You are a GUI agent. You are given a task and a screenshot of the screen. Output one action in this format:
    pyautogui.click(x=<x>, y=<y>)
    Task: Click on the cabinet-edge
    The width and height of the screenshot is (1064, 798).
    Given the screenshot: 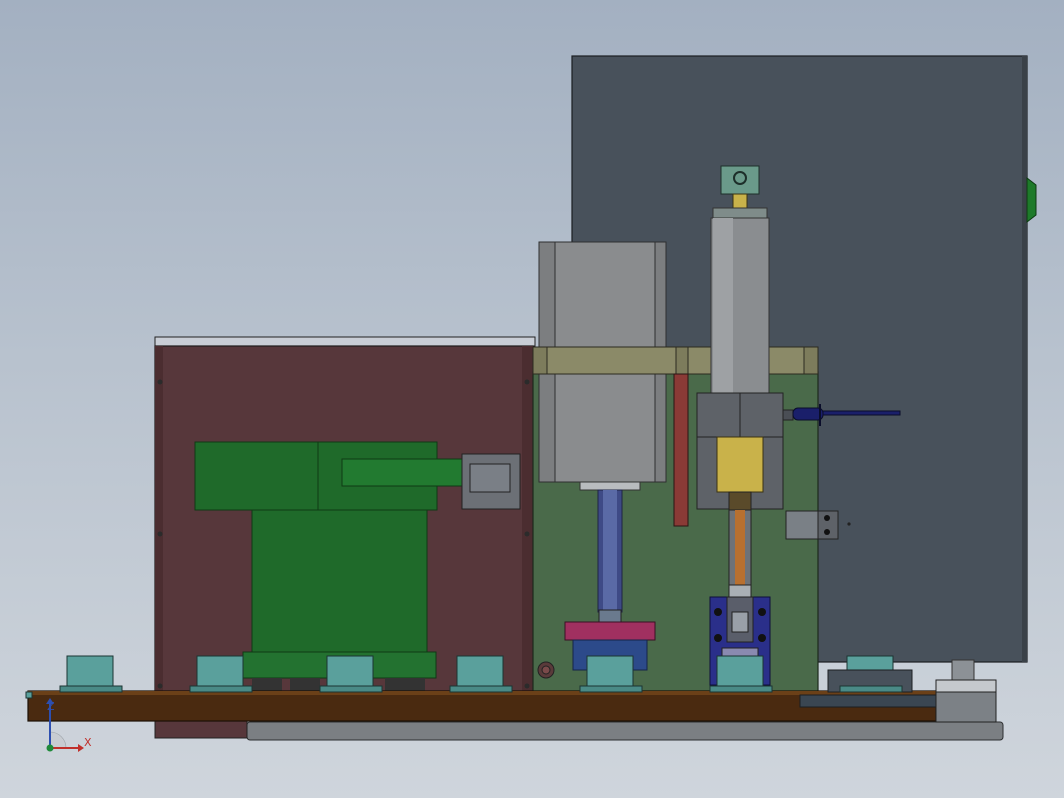 What is the action you would take?
    pyautogui.click(x=1024, y=359)
    